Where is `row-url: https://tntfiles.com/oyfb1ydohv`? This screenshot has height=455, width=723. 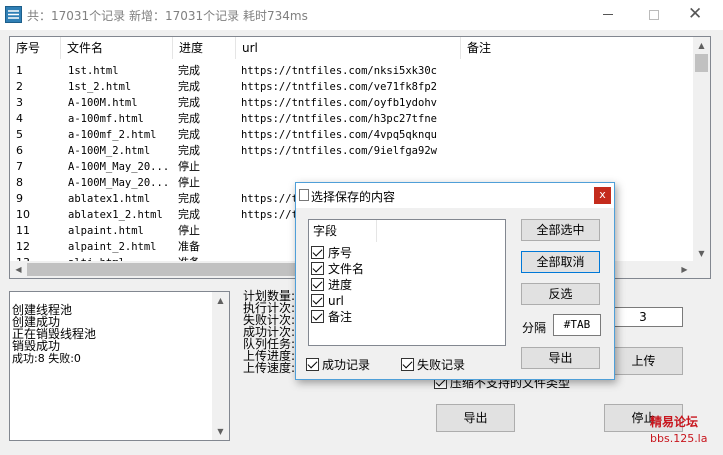
row-url: https://tntfiles.com/oyfb1ydohv is located at coordinates (339, 103).